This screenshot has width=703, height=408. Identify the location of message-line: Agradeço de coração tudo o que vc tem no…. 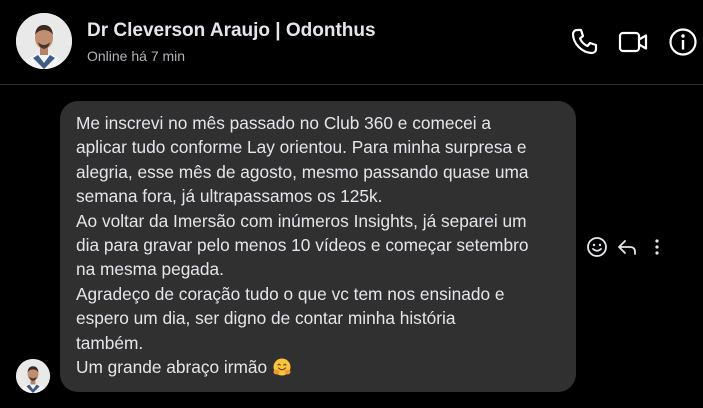
(290, 293).